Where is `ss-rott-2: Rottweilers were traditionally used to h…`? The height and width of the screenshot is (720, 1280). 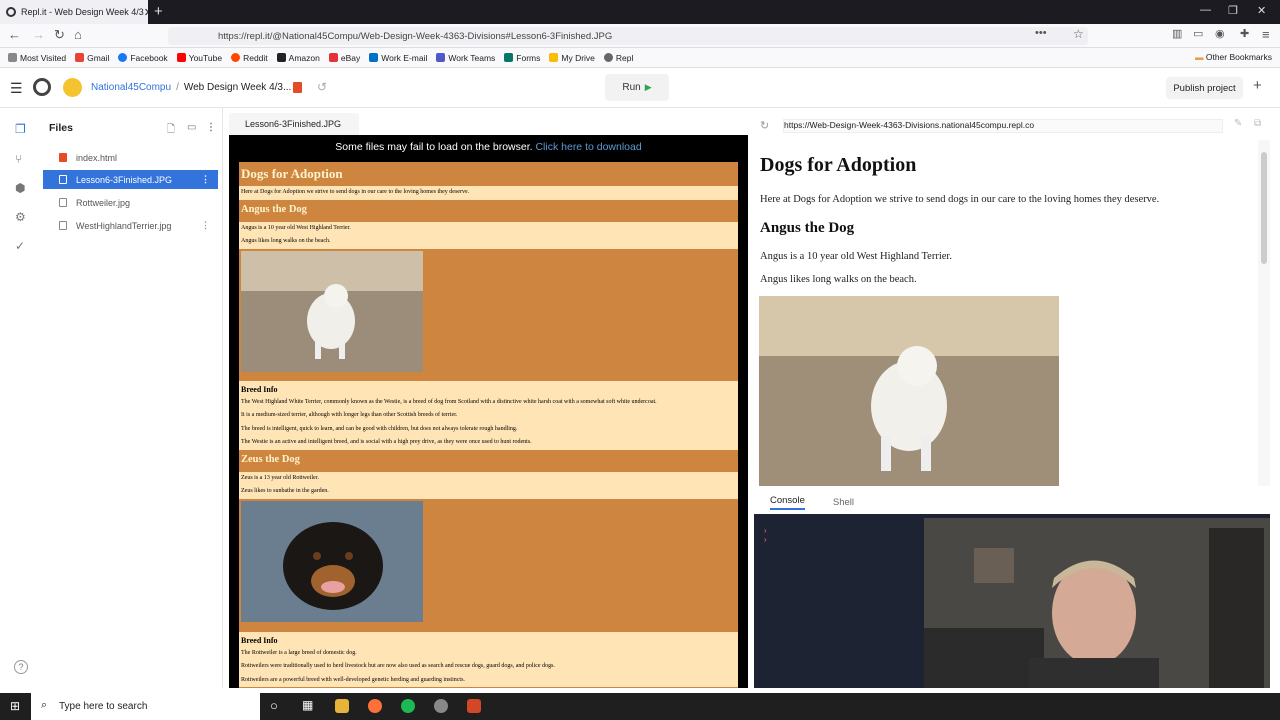 ss-rott-2: Rottweilers were traditionally used to h… is located at coordinates (488, 667).